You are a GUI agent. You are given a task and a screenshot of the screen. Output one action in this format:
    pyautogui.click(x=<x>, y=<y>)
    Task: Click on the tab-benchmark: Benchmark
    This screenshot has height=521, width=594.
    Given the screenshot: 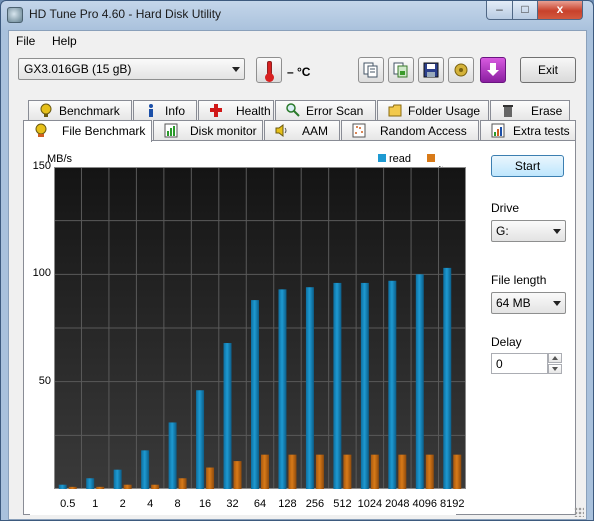 What is the action you would take?
    pyautogui.click(x=80, y=110)
    